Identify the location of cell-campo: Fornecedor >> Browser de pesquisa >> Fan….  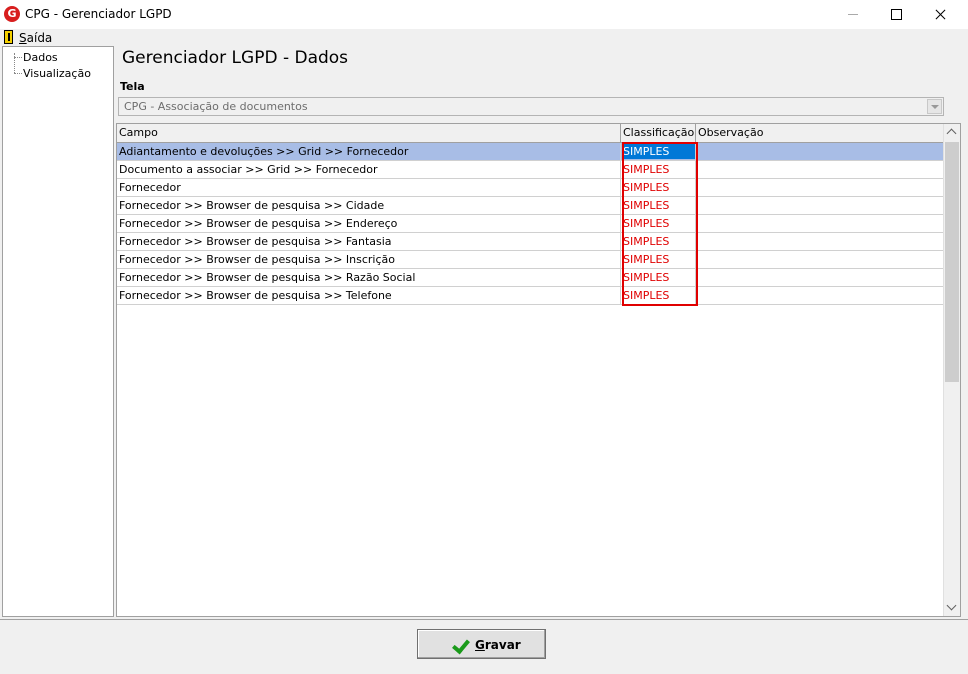
(369, 241).